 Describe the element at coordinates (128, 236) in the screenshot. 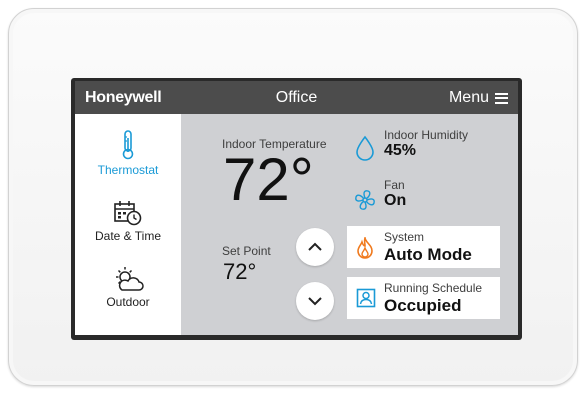

I see `sidebar-item-label: Date & Time` at that location.